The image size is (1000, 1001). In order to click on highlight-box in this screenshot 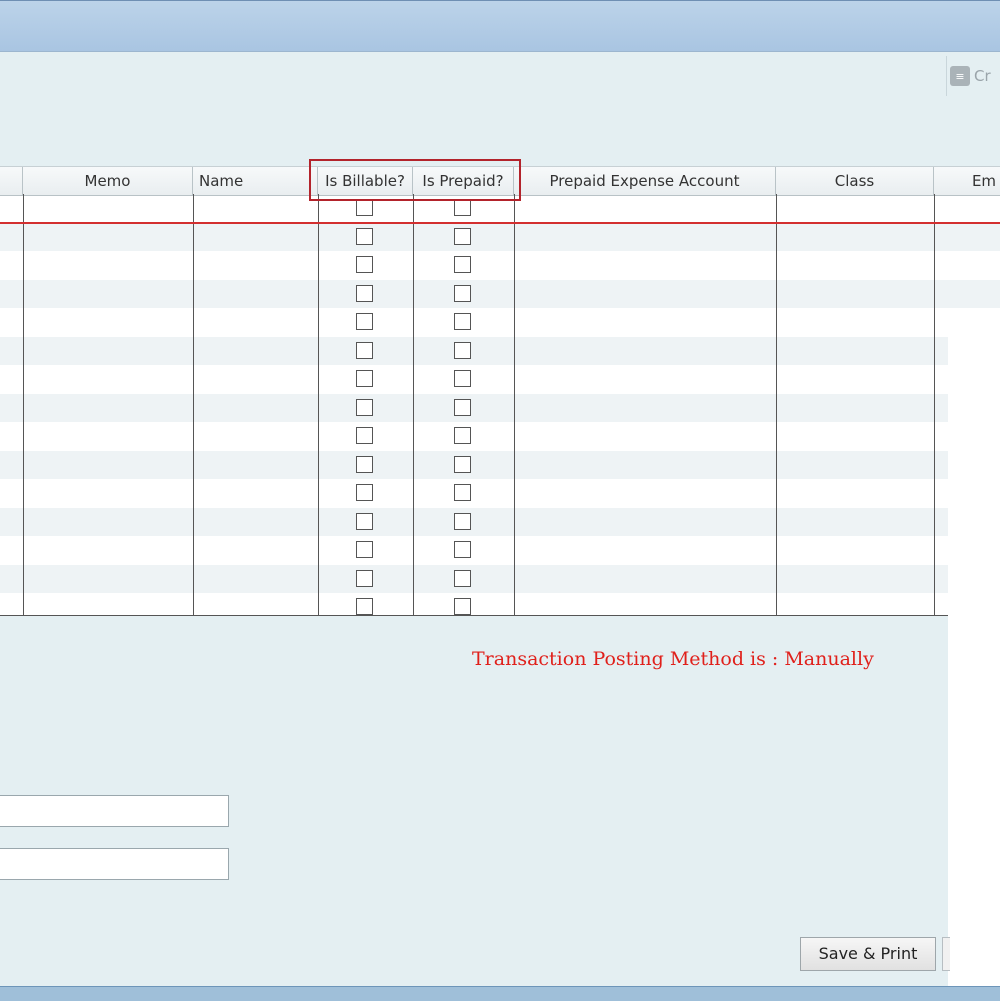, I will do `click(415, 180)`.